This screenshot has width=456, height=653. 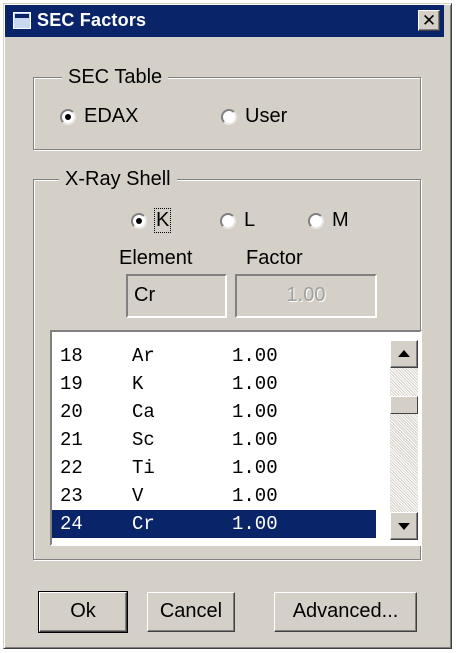 What do you see at coordinates (143, 524) in the screenshot?
I see `row-element-symbol: Cr` at bounding box center [143, 524].